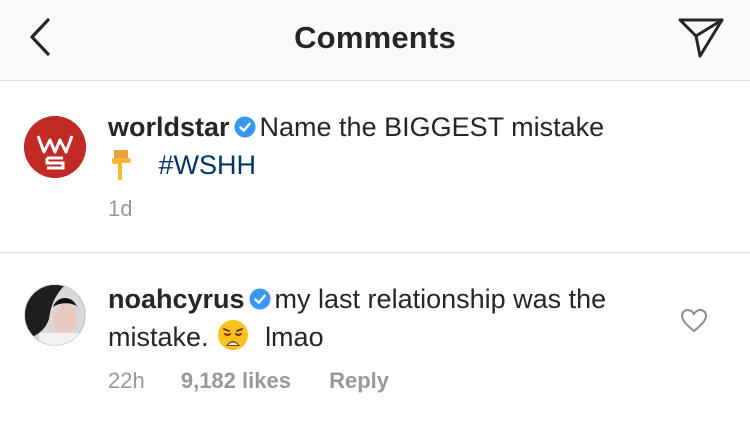 The height and width of the screenshot is (438, 750). What do you see at coordinates (233, 335) in the screenshot?
I see `weary-face-emoji` at bounding box center [233, 335].